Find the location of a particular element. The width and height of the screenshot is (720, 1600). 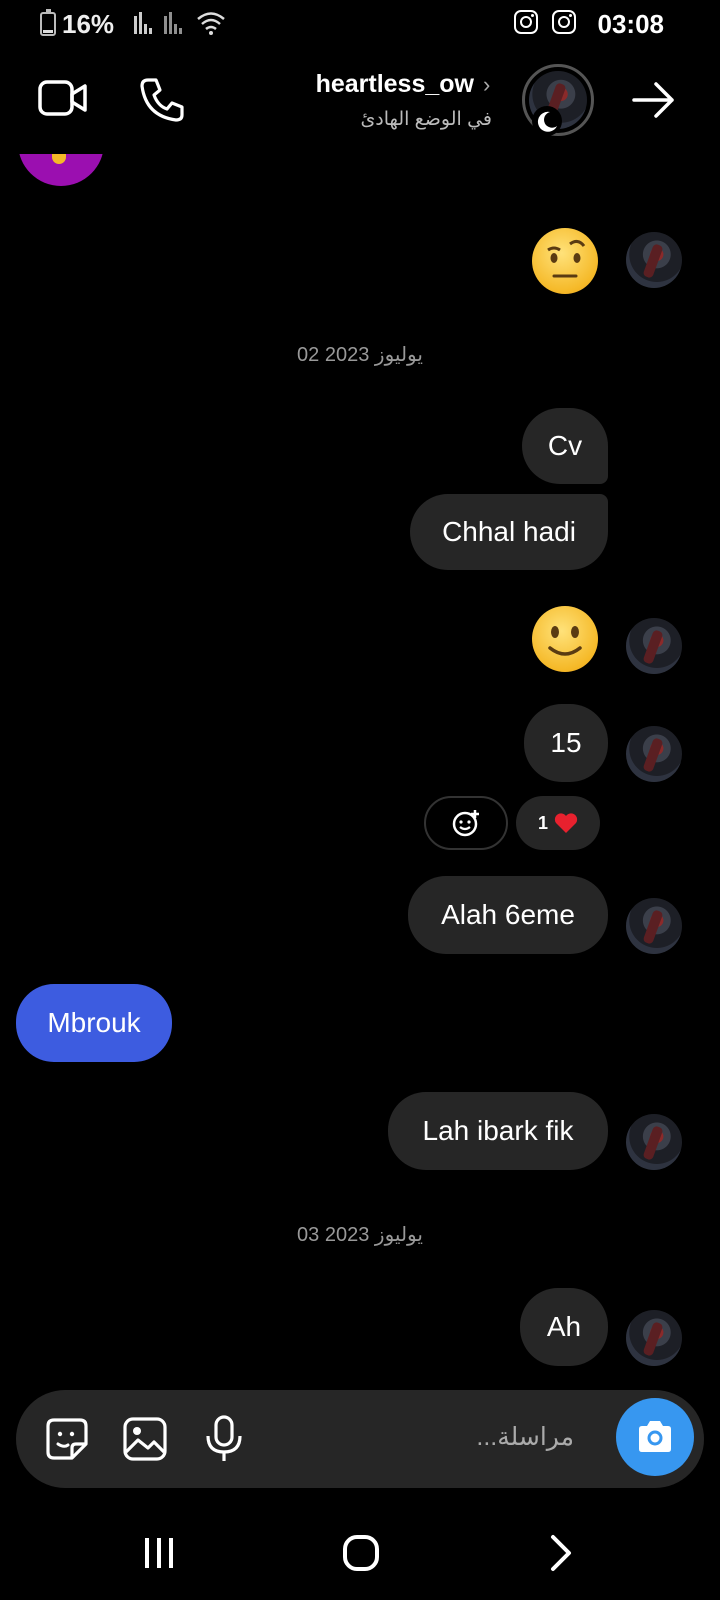

message-text: Mbrouk is located at coordinates (94, 1022).